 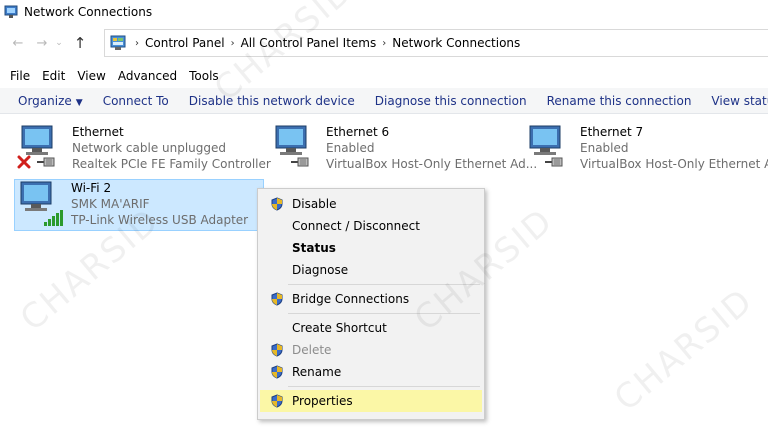 I want to click on network-connections-app-icon, so click(x=11, y=11).